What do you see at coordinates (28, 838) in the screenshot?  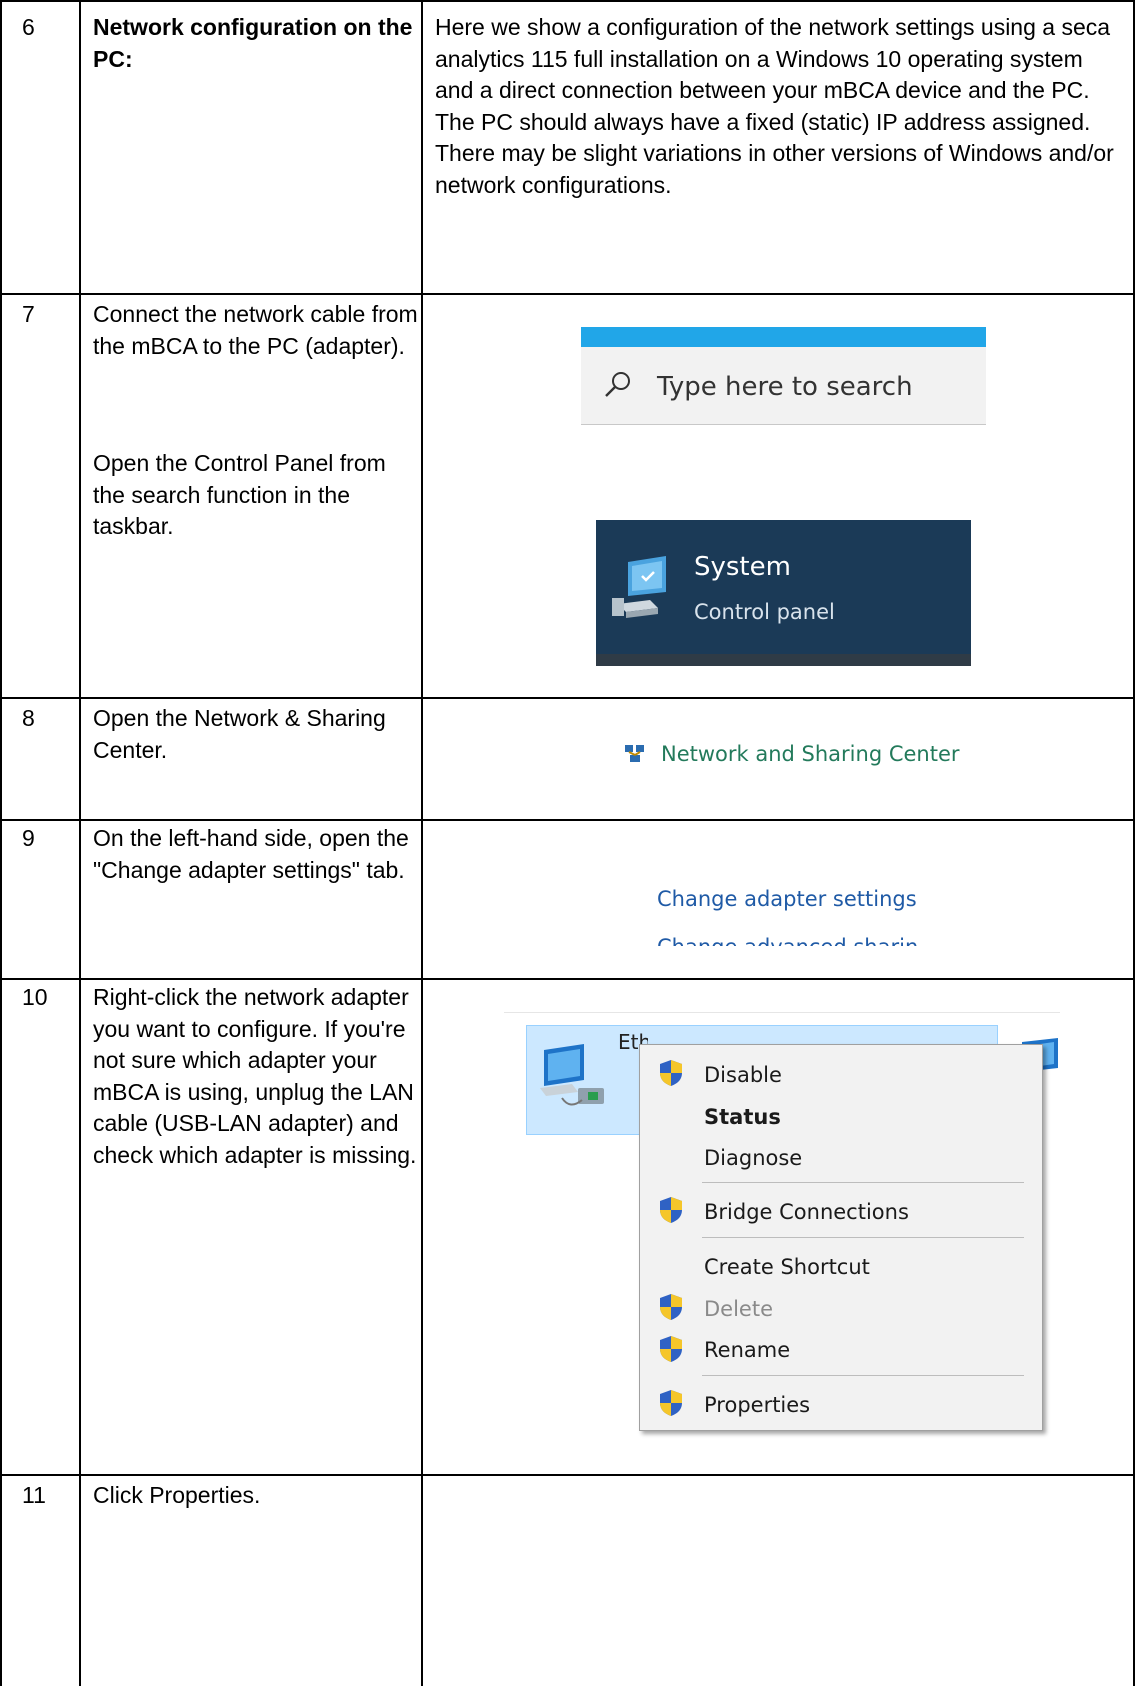 I see `step-number: 9` at bounding box center [28, 838].